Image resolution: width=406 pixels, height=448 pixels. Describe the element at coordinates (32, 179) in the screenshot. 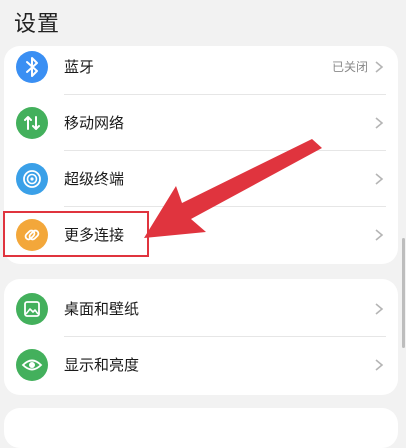

I see `super-device-icon` at that location.